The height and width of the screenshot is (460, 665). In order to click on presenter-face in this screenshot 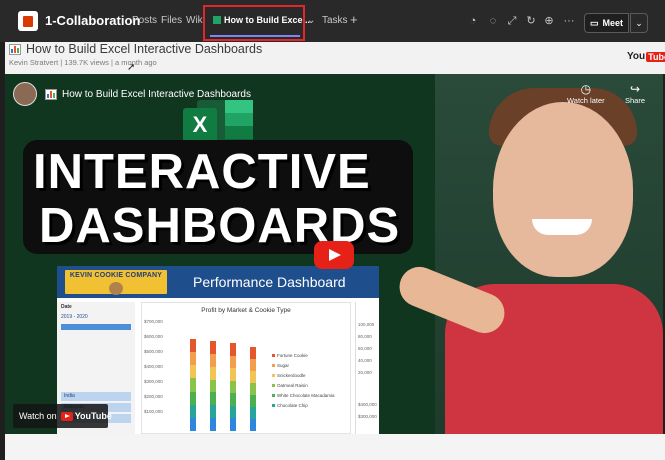, I will do `click(563, 189)`.